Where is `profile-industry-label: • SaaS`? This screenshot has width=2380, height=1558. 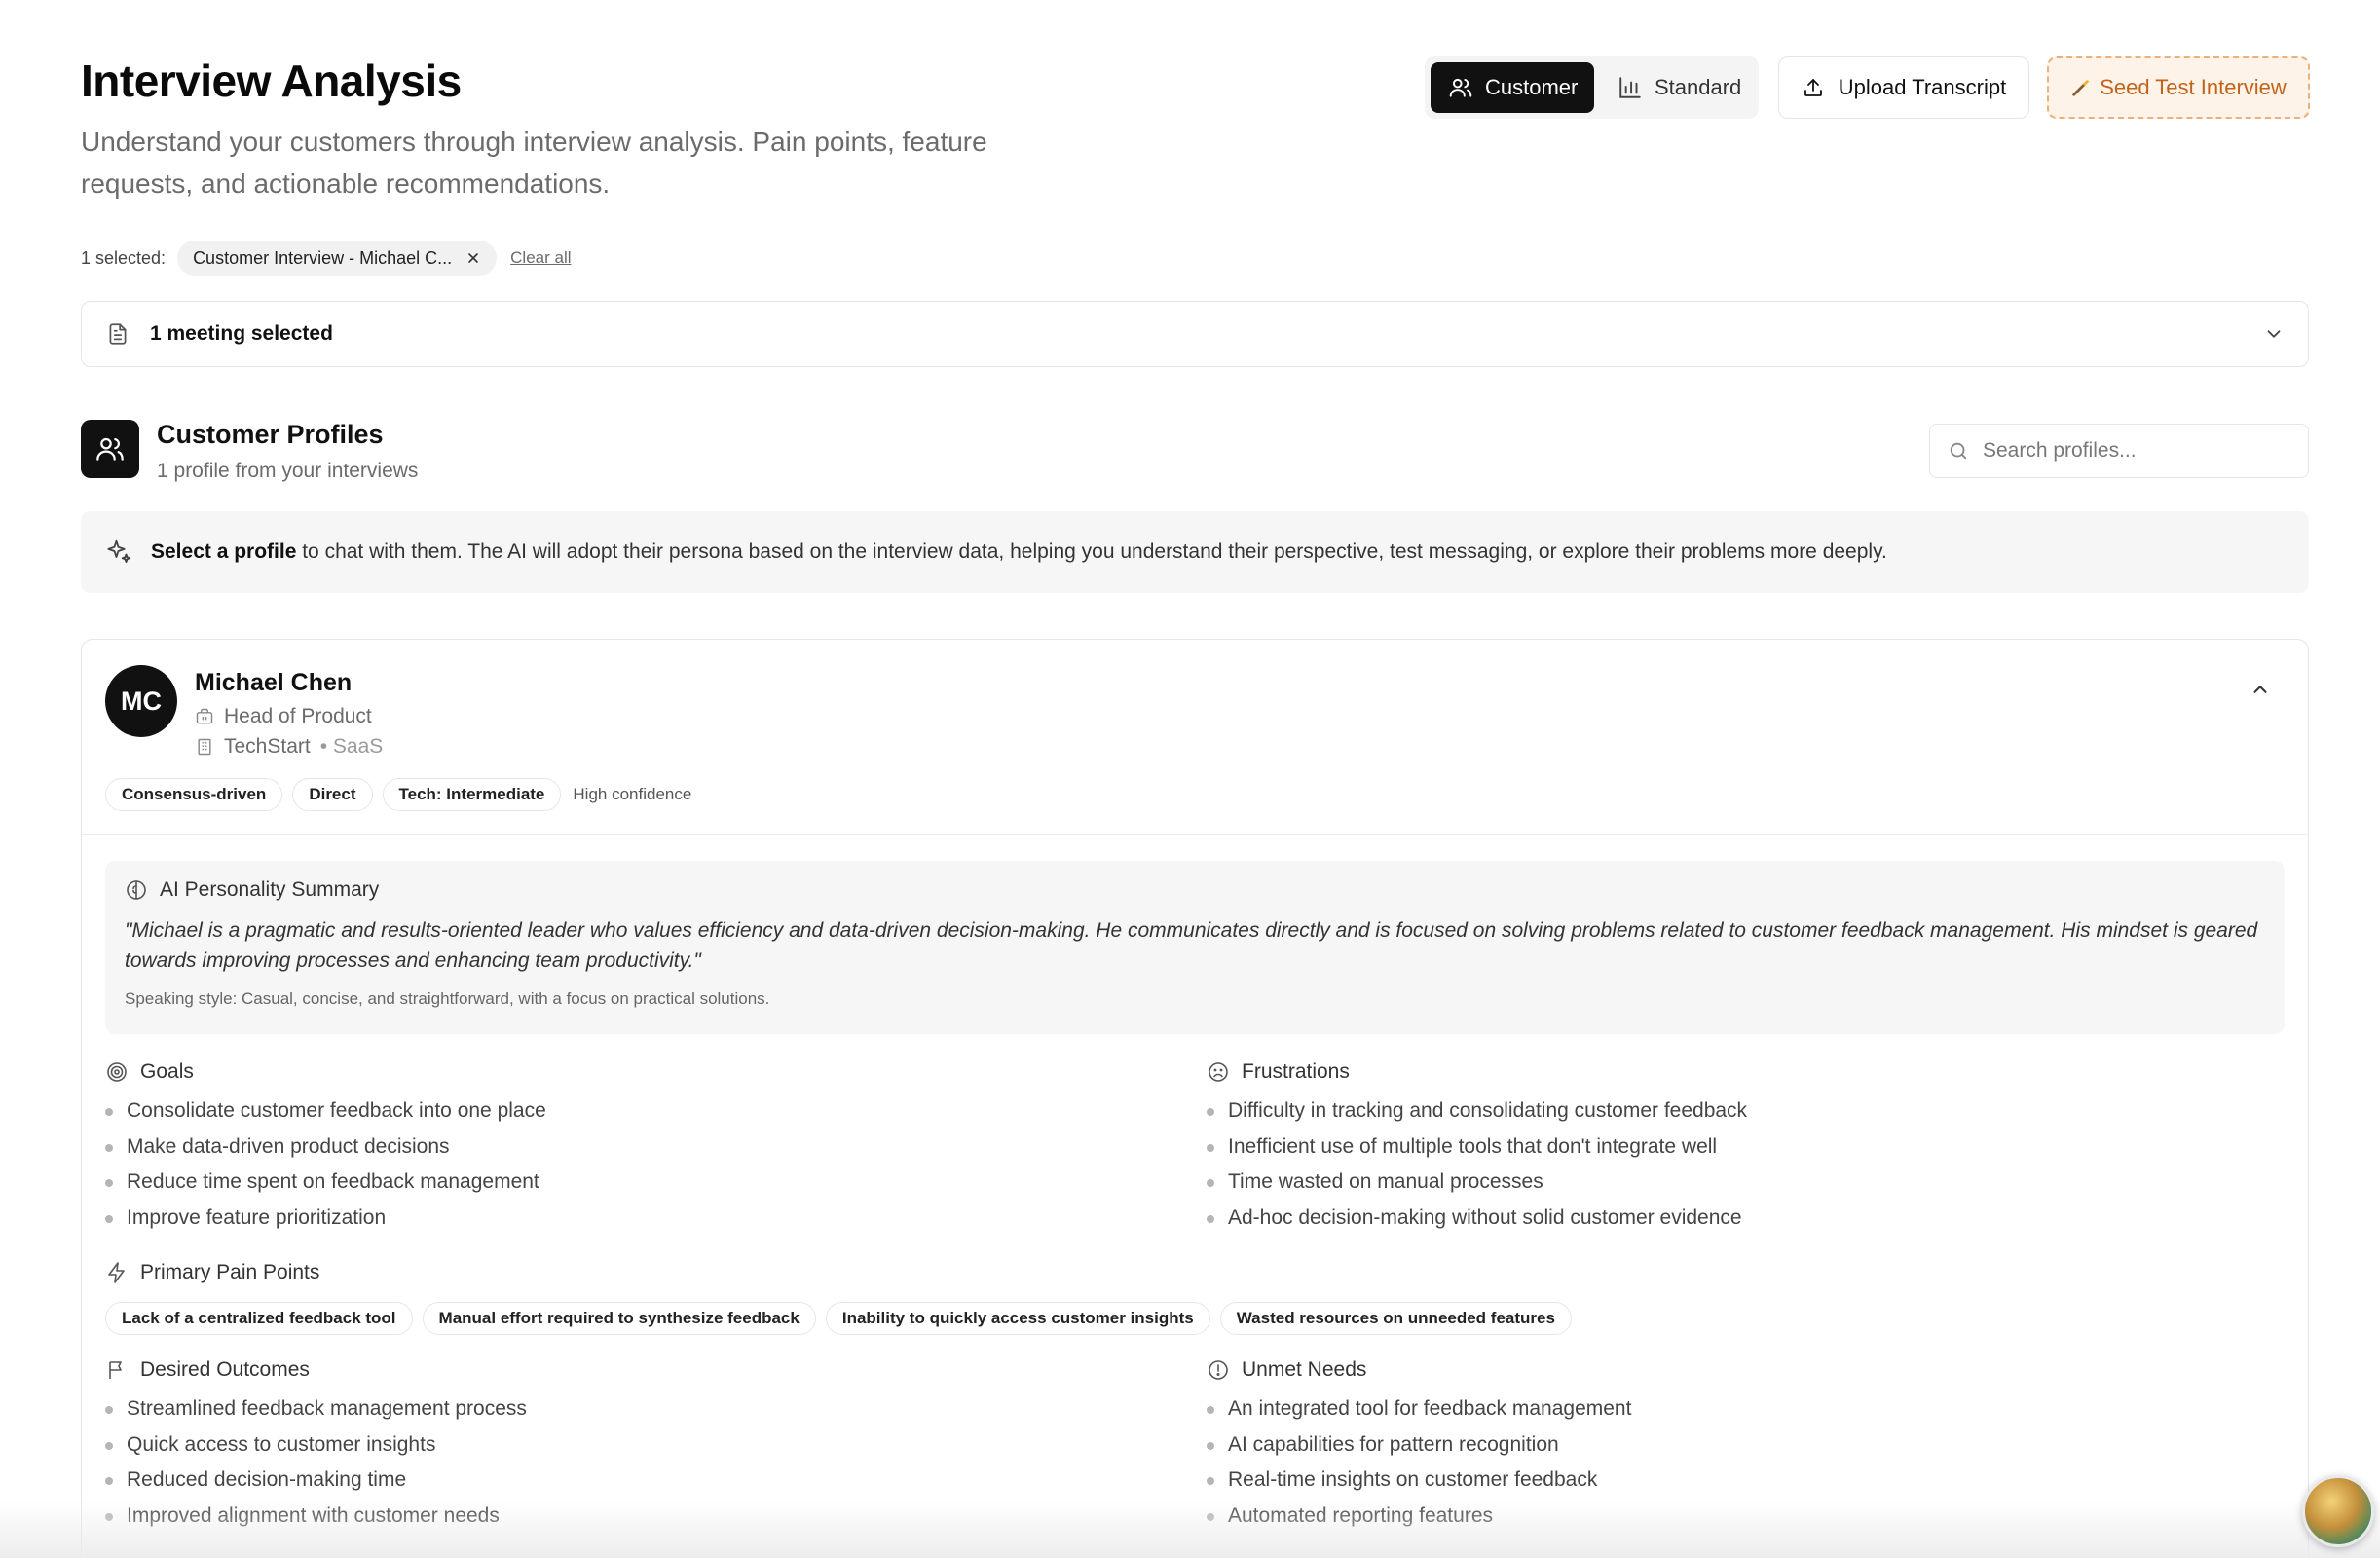
profile-industry-label: • SaaS is located at coordinates (351, 746).